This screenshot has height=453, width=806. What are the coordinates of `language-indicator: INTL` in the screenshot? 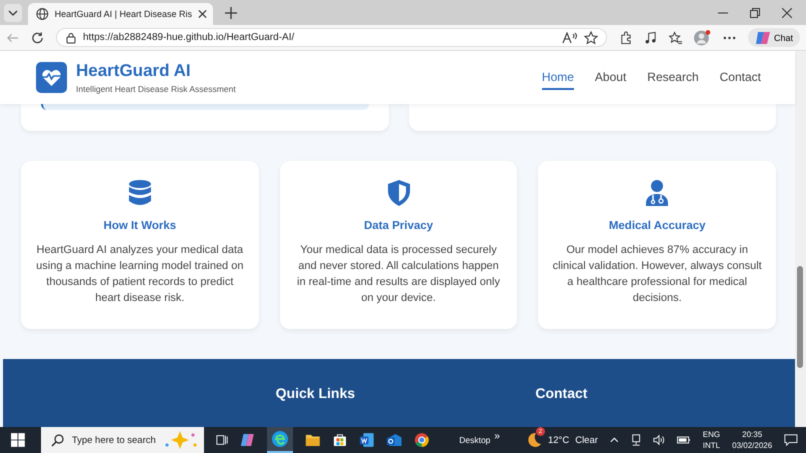 It's located at (711, 445).